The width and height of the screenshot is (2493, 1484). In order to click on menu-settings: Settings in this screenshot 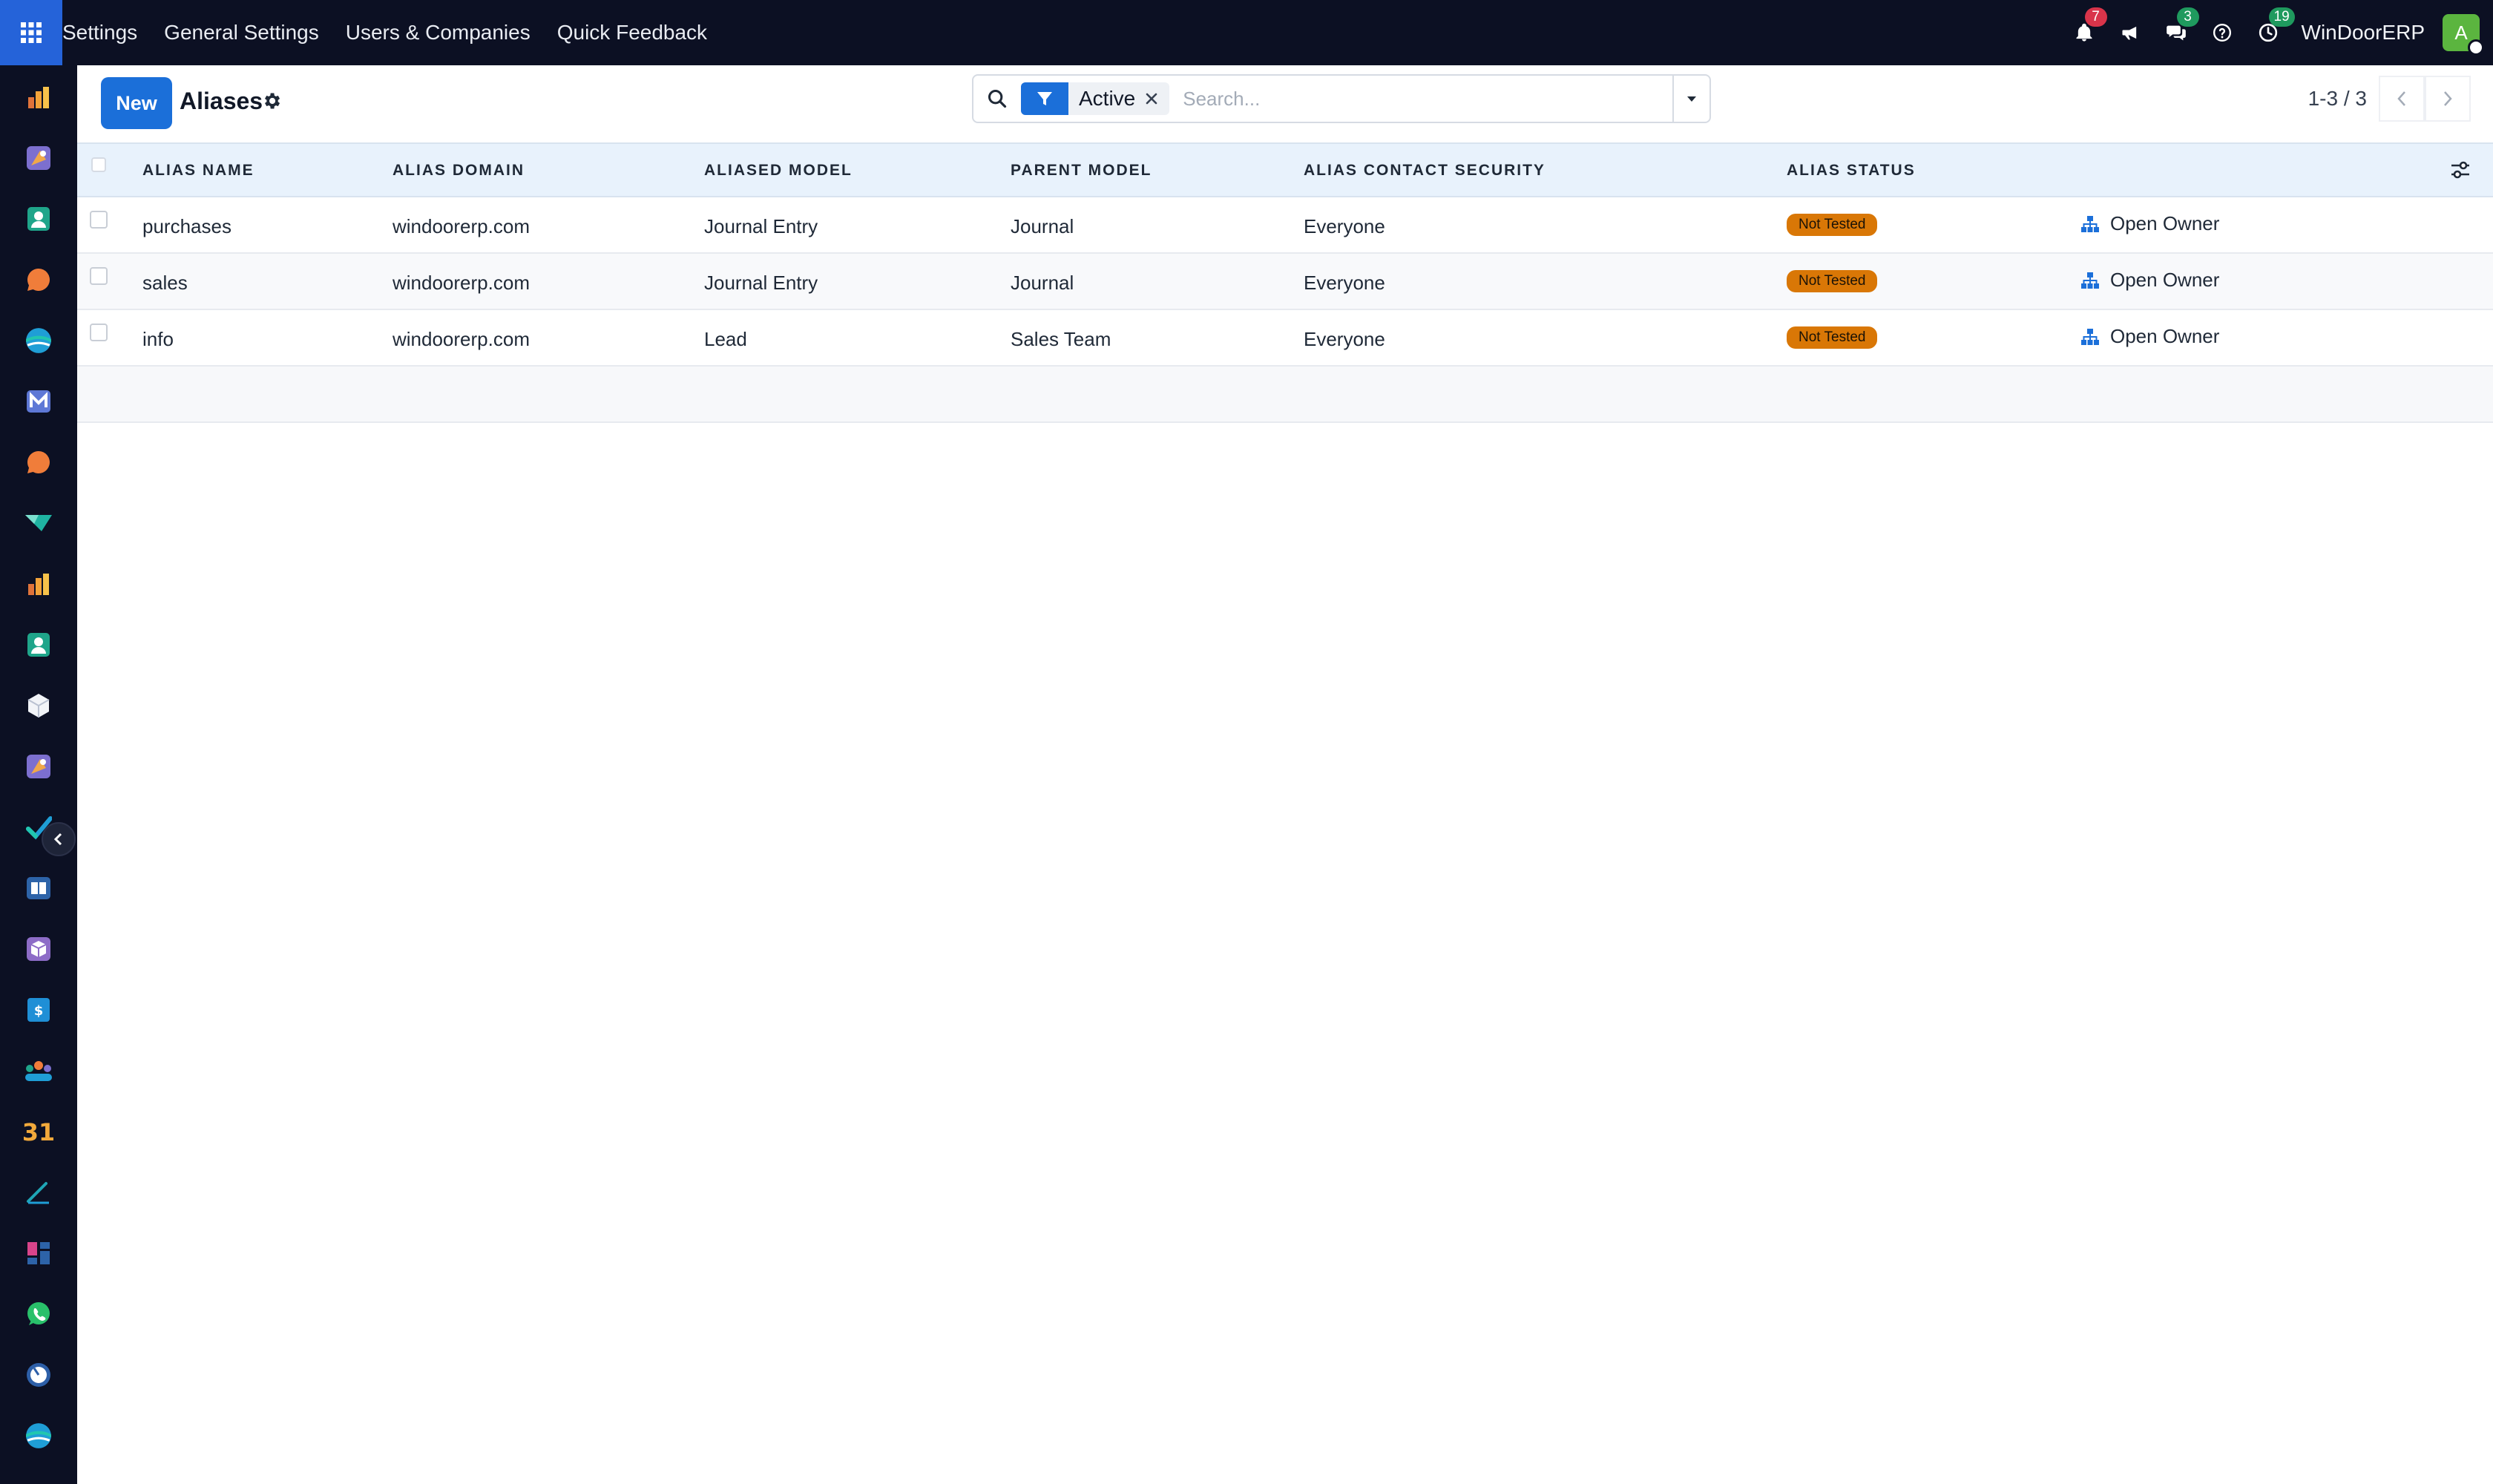, I will do `click(106, 33)`.